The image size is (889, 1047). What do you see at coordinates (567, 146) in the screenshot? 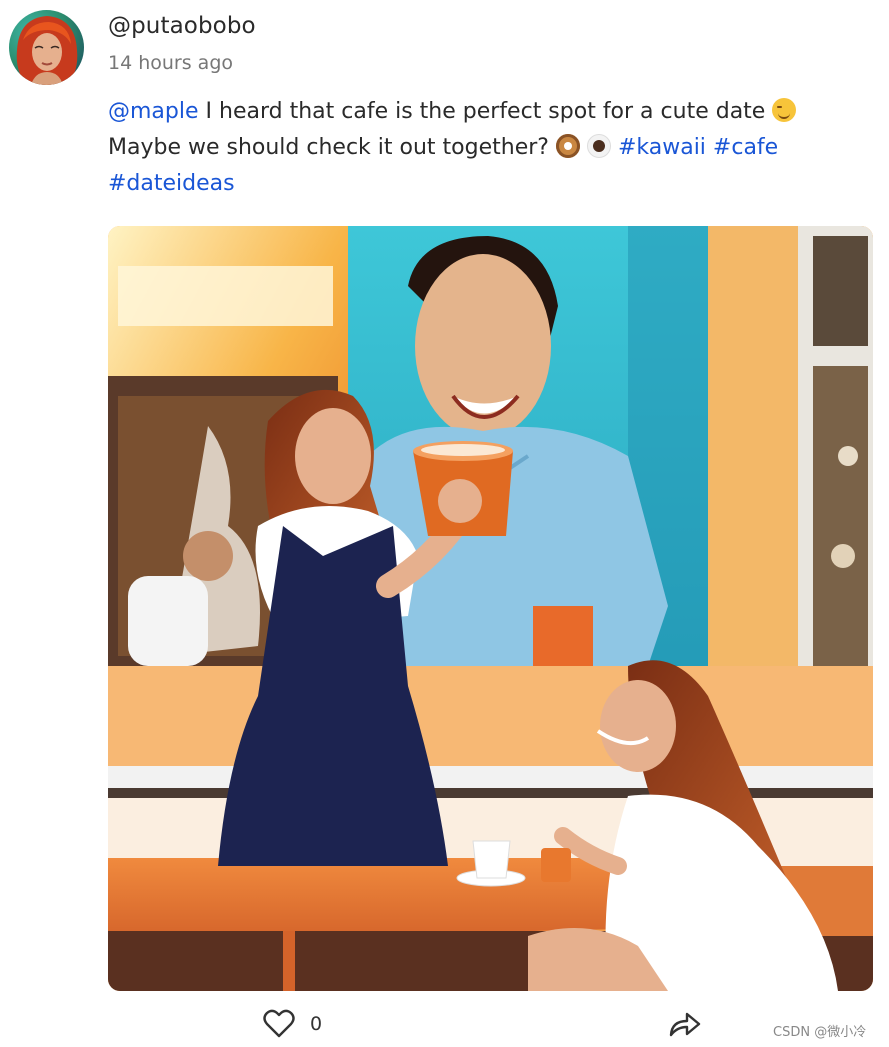
I see `donut-emoji` at bounding box center [567, 146].